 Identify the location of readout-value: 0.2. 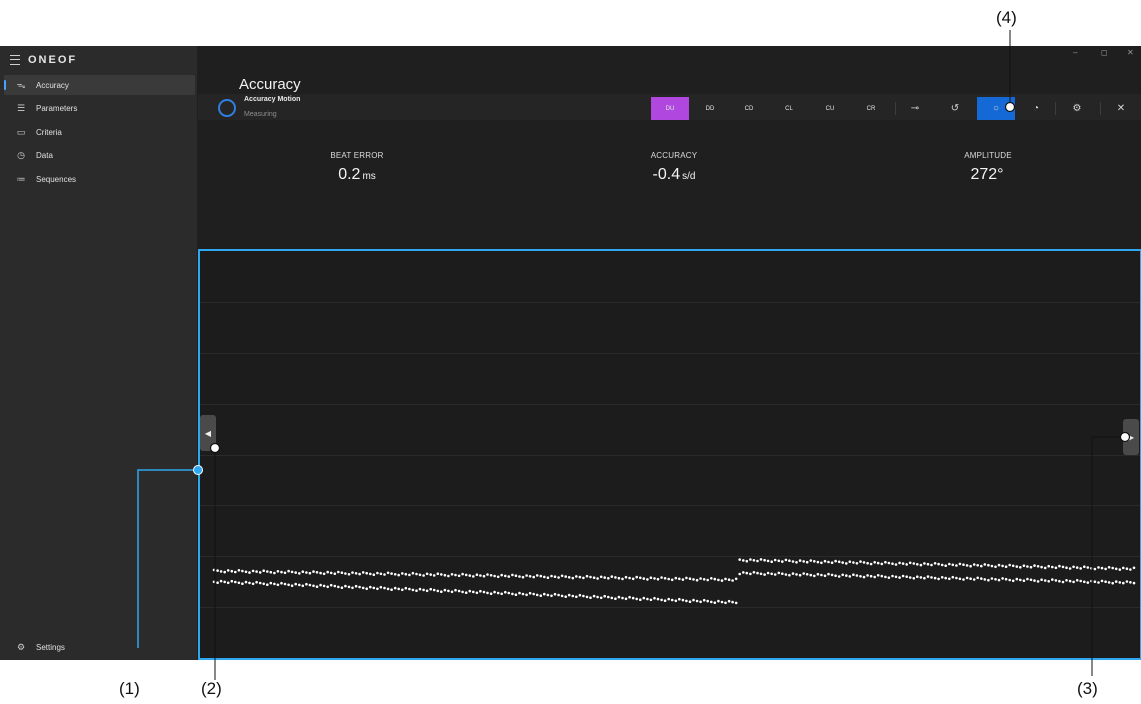
(349, 174).